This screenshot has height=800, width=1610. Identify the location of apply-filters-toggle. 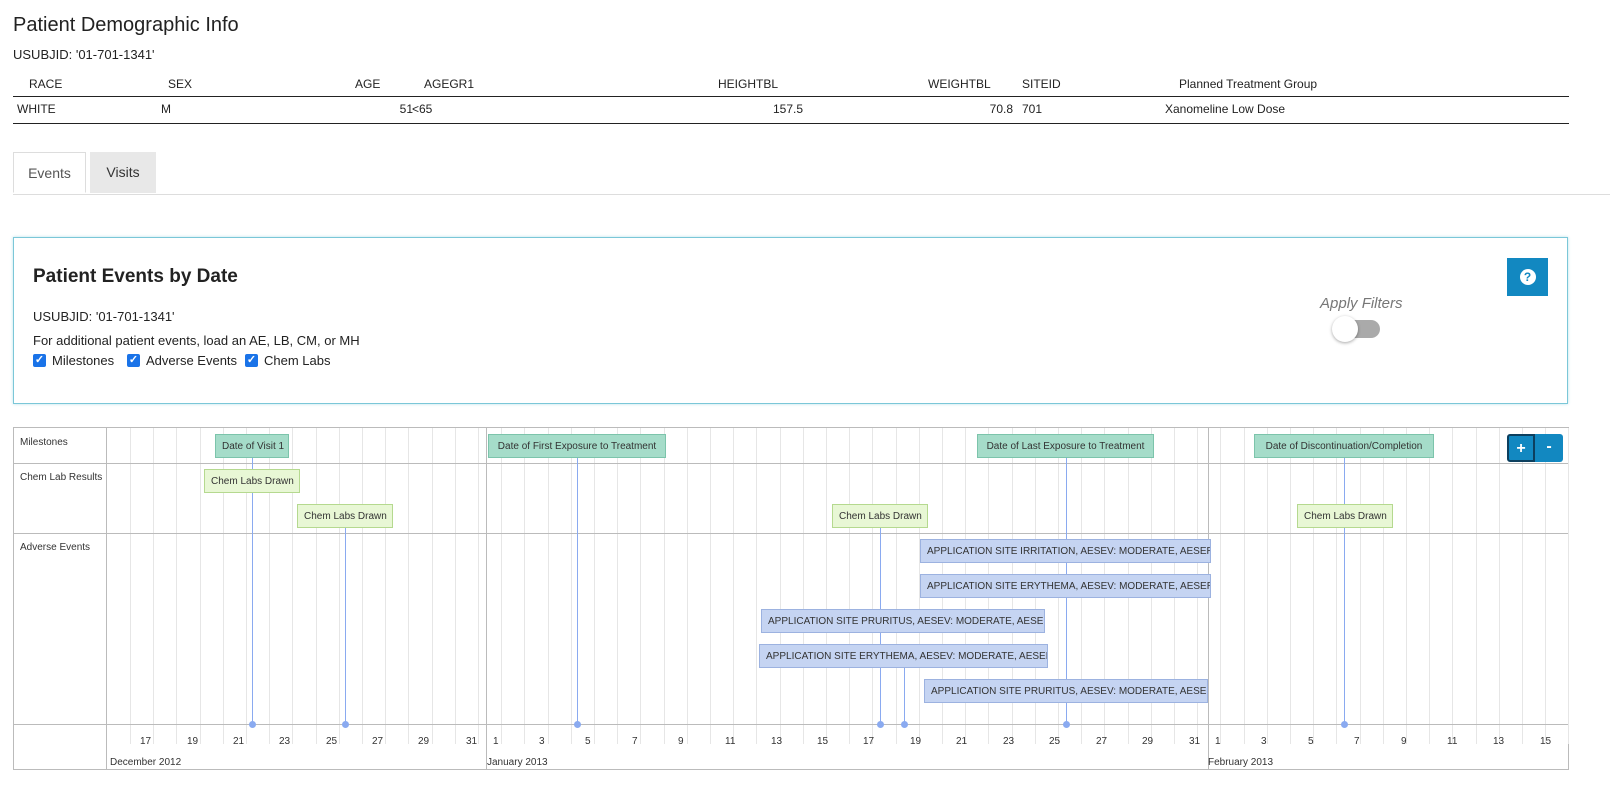
(1356, 329).